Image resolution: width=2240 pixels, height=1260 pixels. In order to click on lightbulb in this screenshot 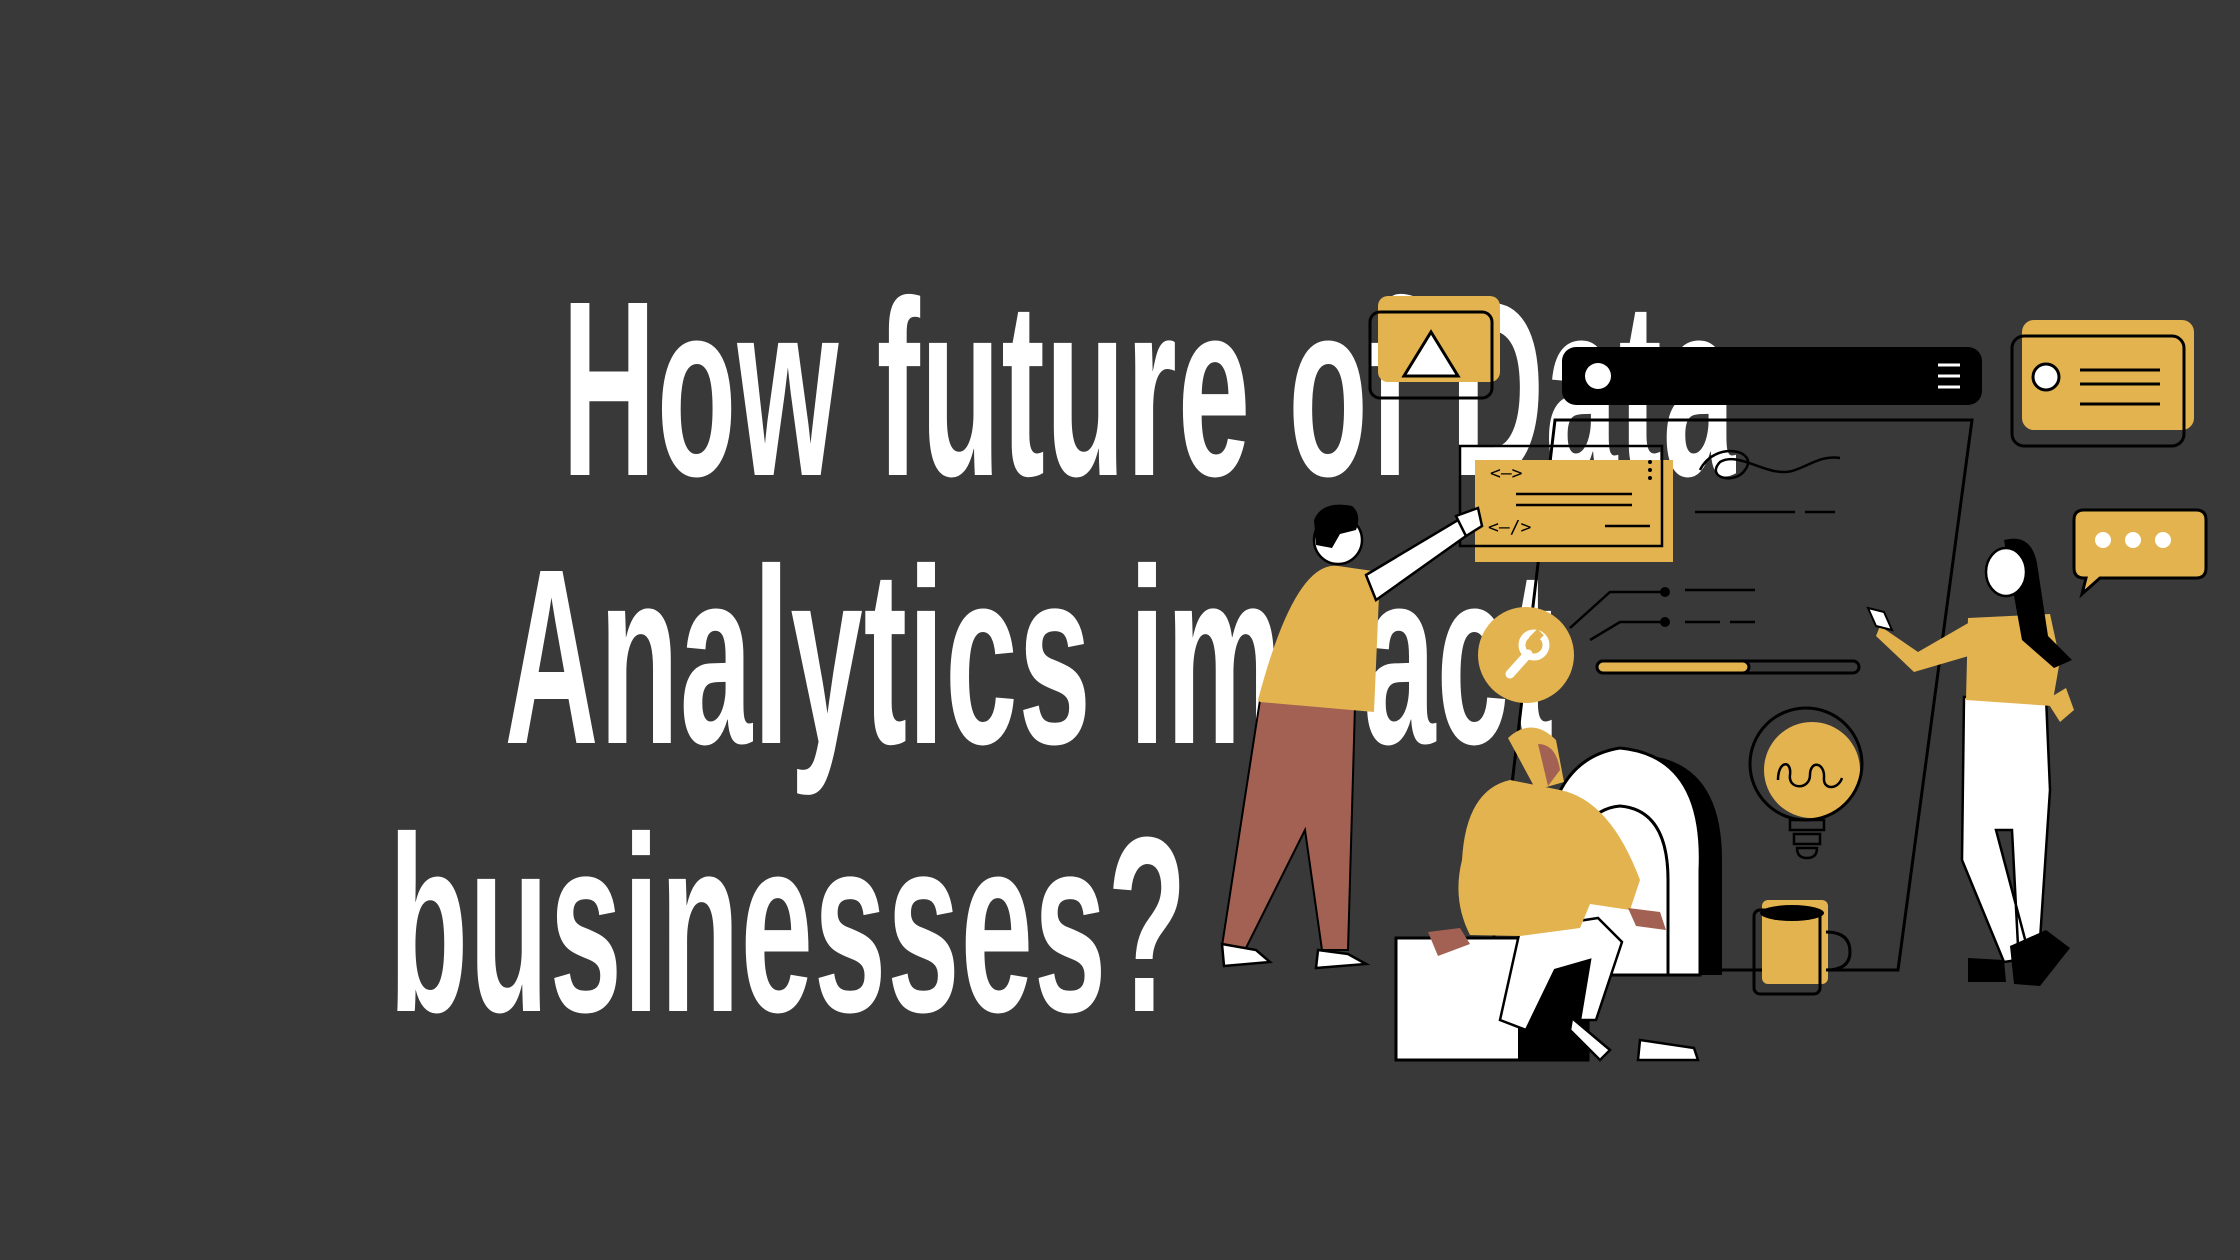, I will do `click(1806, 783)`.